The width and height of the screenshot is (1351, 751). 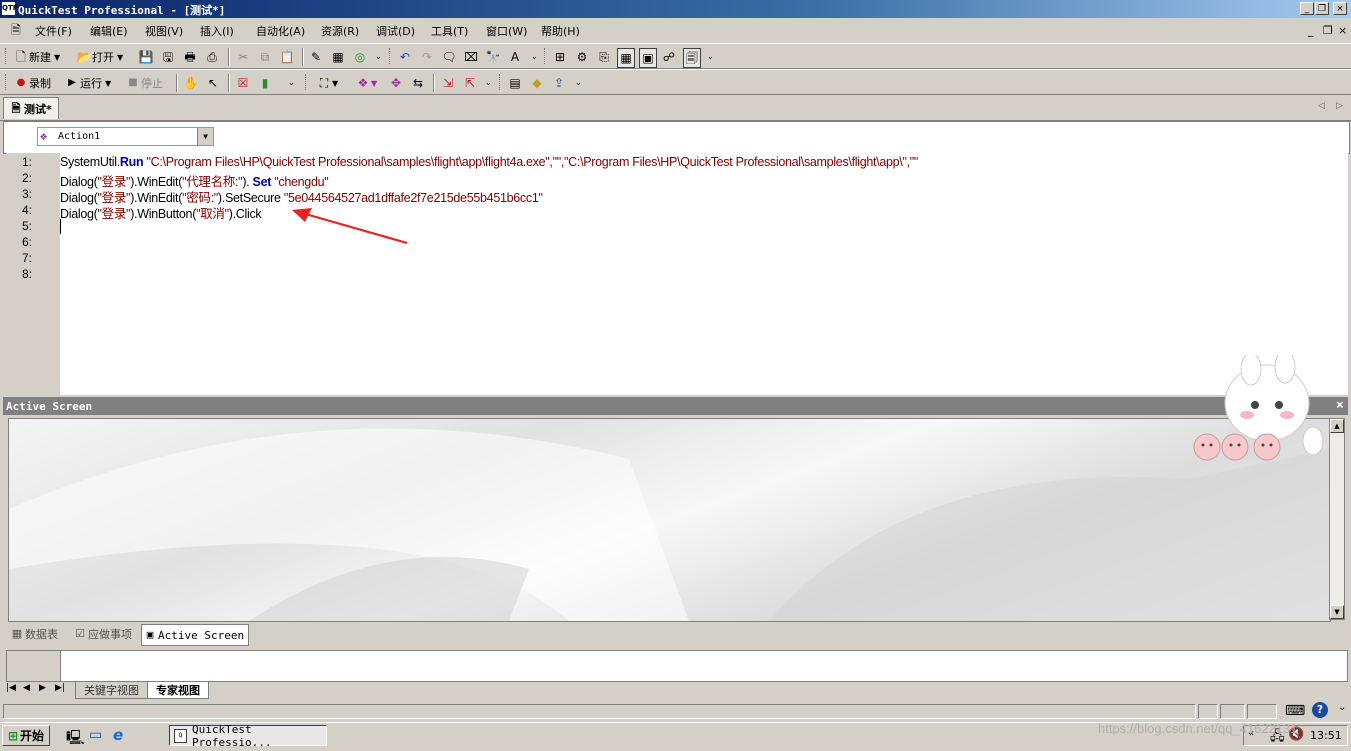 I want to click on save-button: 💾, so click(x=146, y=57).